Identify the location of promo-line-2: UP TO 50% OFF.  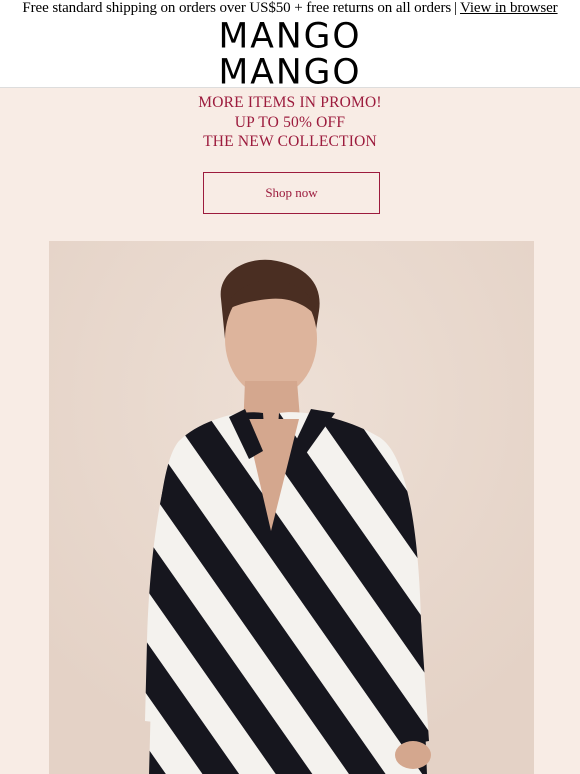
(290, 122).